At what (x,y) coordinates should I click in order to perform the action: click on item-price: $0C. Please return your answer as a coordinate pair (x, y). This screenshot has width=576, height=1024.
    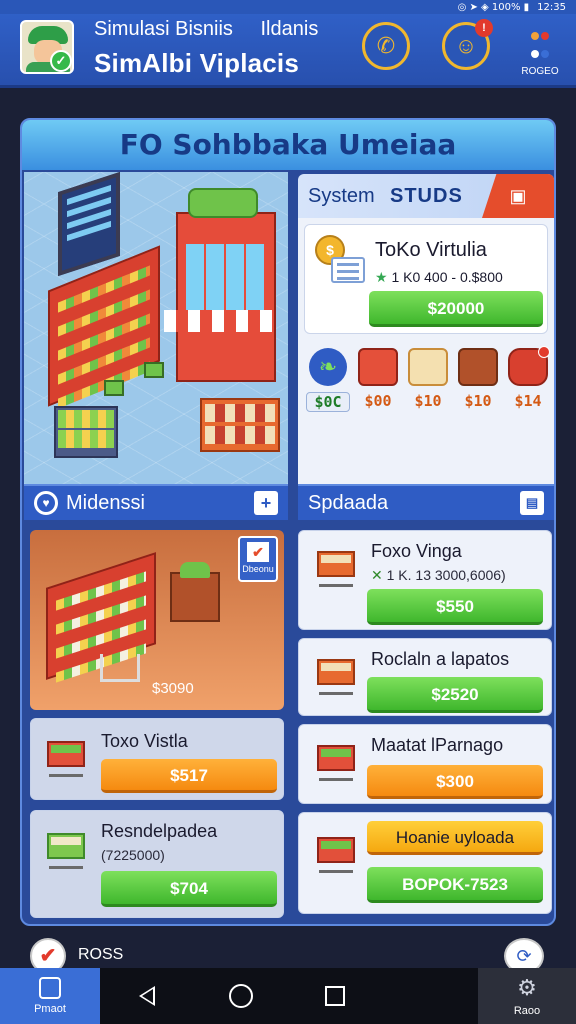
    Looking at the image, I should click on (328, 402).